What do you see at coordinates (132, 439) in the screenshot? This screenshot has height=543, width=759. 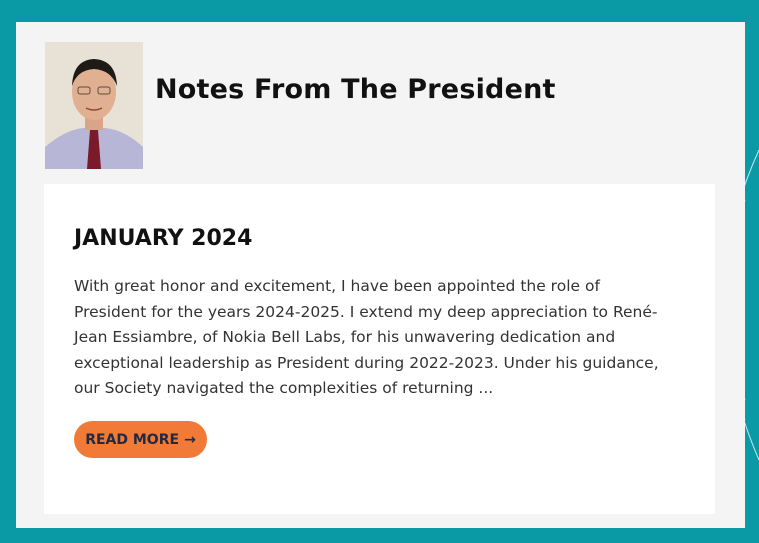 I see `read-more-label: READ MORE` at bounding box center [132, 439].